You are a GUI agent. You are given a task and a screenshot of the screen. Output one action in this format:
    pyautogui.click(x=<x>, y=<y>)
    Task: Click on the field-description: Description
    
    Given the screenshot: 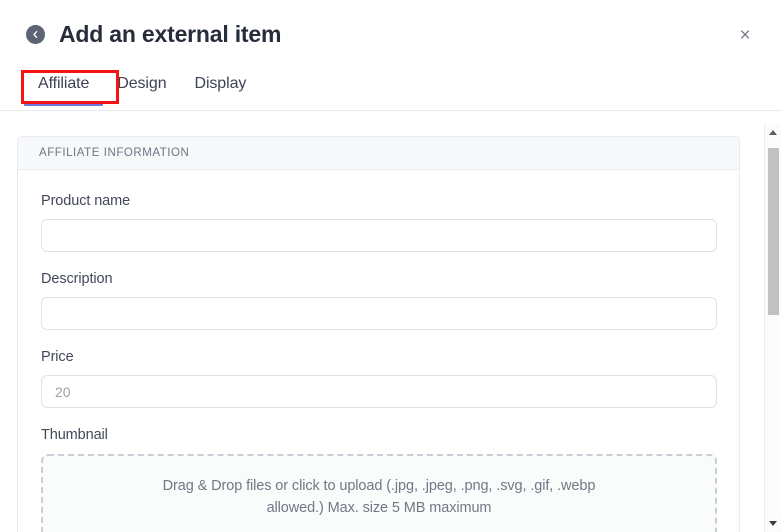 What is the action you would take?
    pyautogui.click(x=379, y=300)
    